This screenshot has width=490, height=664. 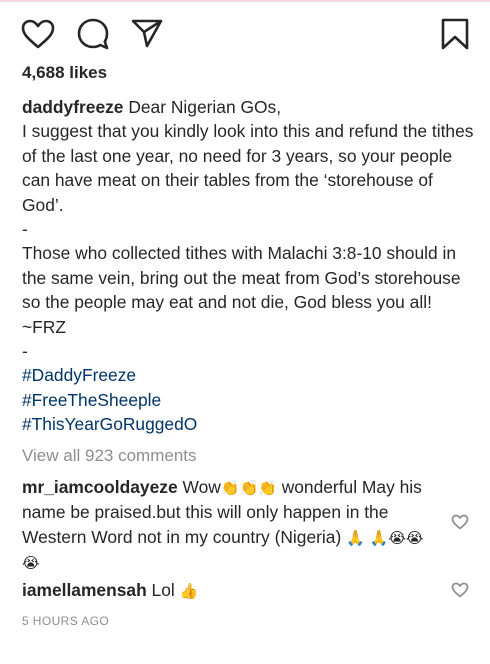 What do you see at coordinates (231, 590) in the screenshot?
I see `comment-item: iamellamensah Lol 👍` at bounding box center [231, 590].